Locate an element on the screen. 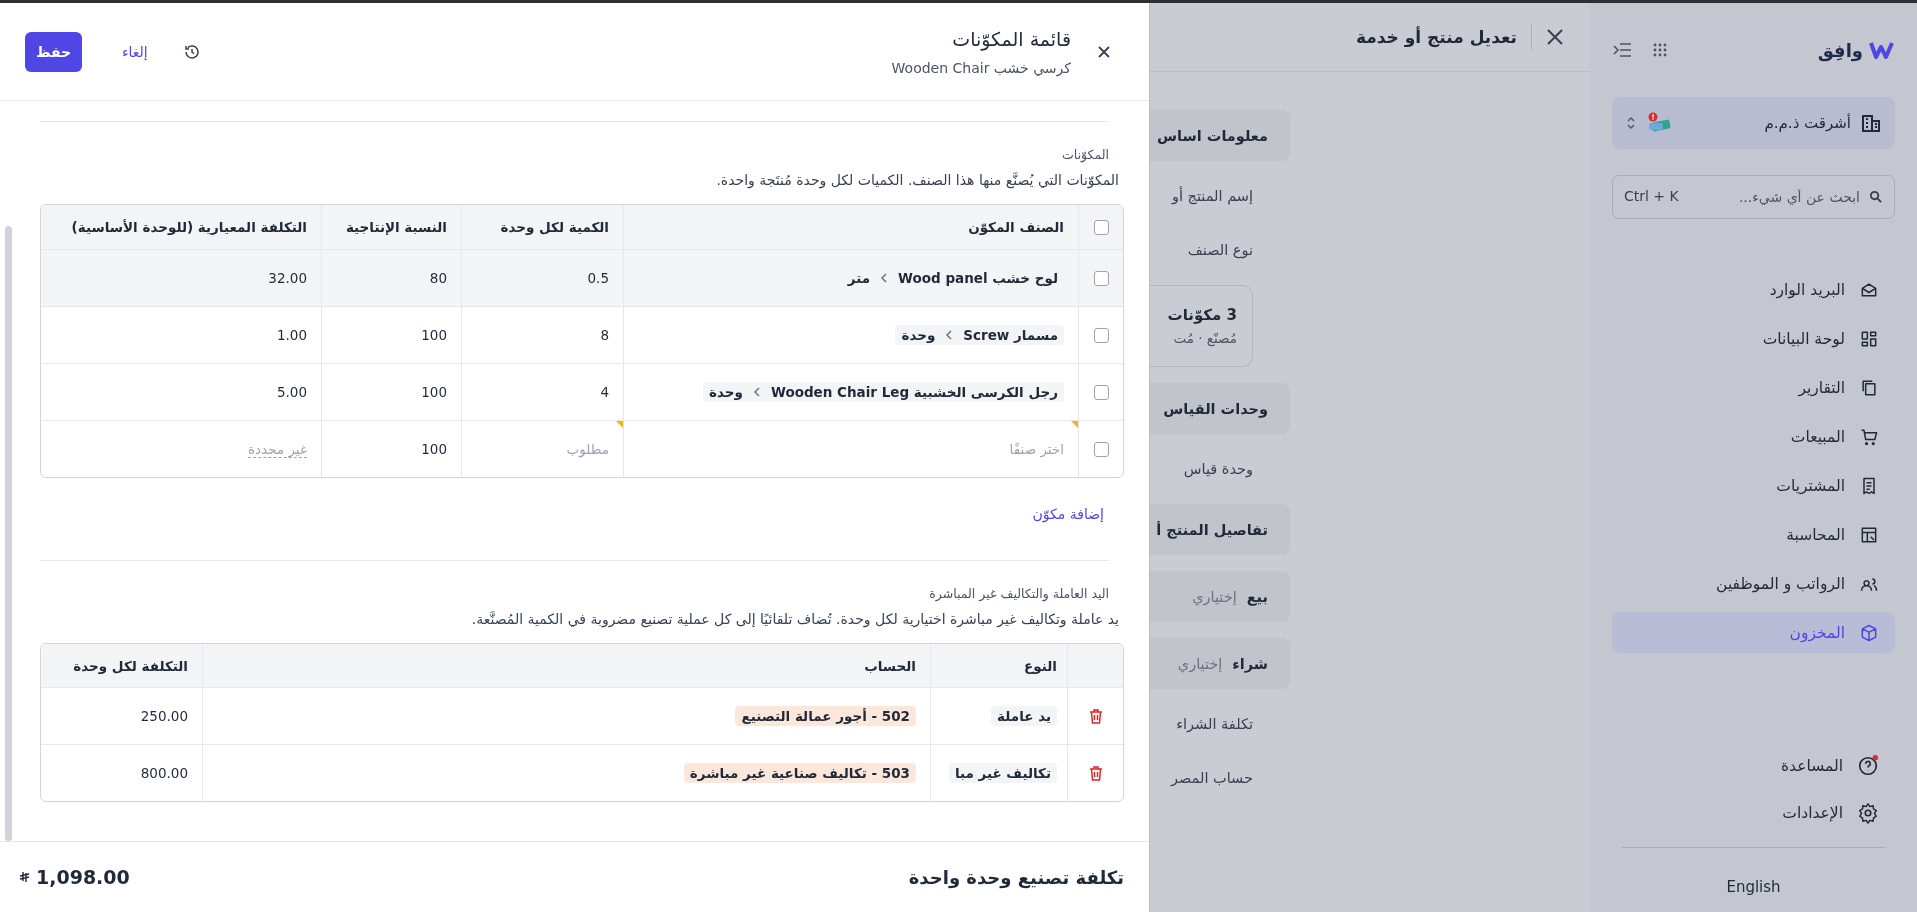 Image resolution: width=1917 pixels, height=912 pixels. nav-item: الرواتب و الموظفين is located at coordinates (1753, 583).